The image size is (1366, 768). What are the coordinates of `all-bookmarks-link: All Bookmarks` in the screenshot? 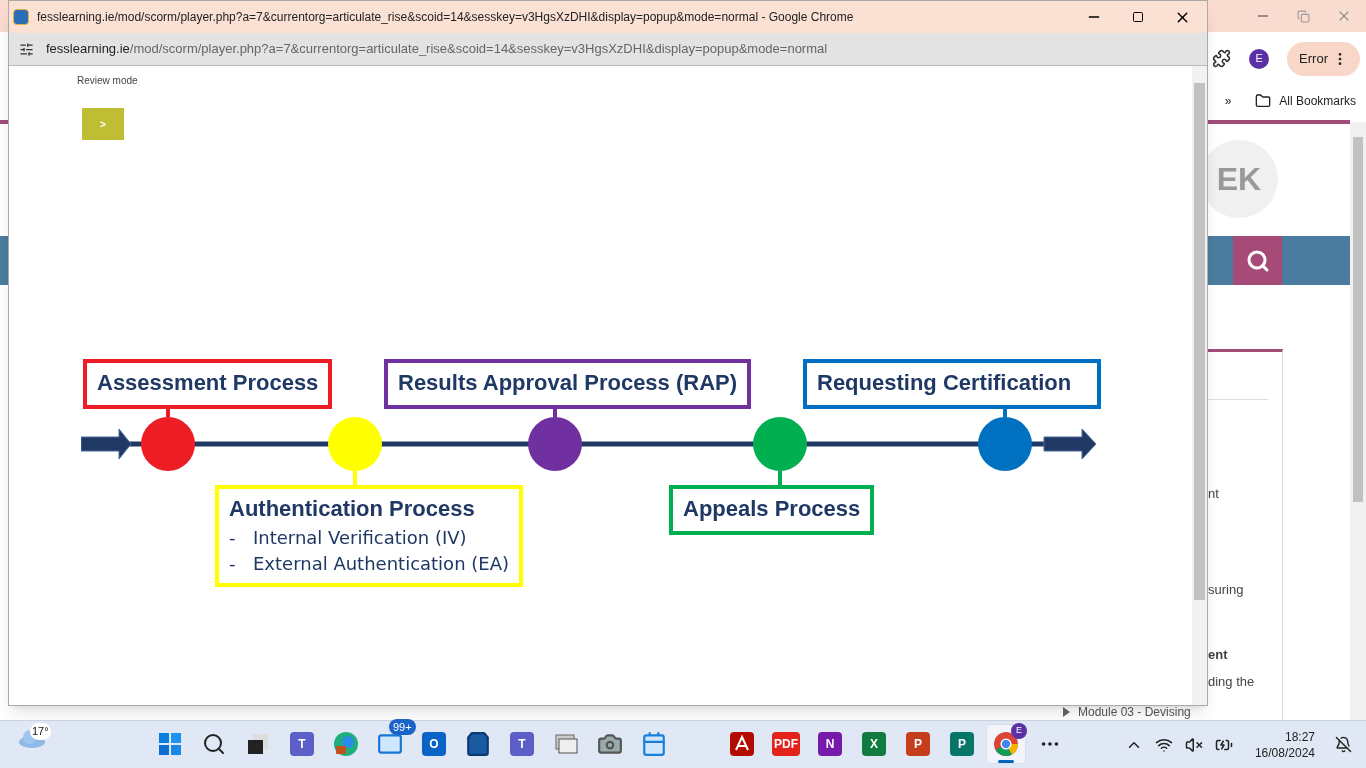 It's located at (1305, 101).